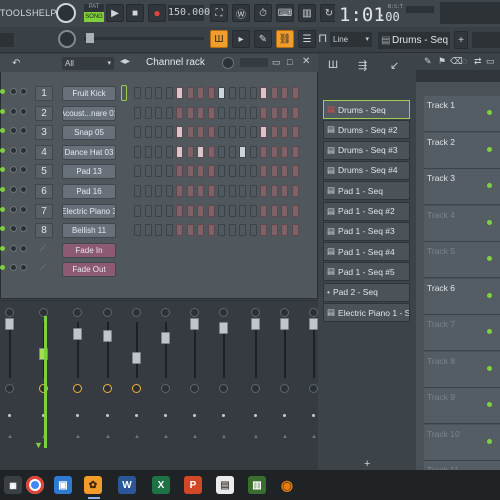 This screenshot has height=500, width=500. Describe the element at coordinates (366, 109) in the screenshot. I see `pattern-item: ▤ Drums - Seq` at that location.